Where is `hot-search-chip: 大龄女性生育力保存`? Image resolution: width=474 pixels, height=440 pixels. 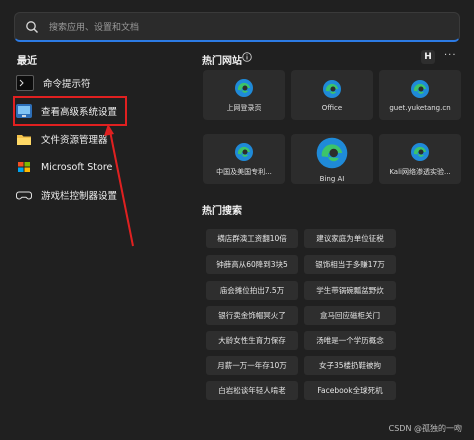 hot-search-chip: 大龄女性生育力保存 is located at coordinates (252, 340).